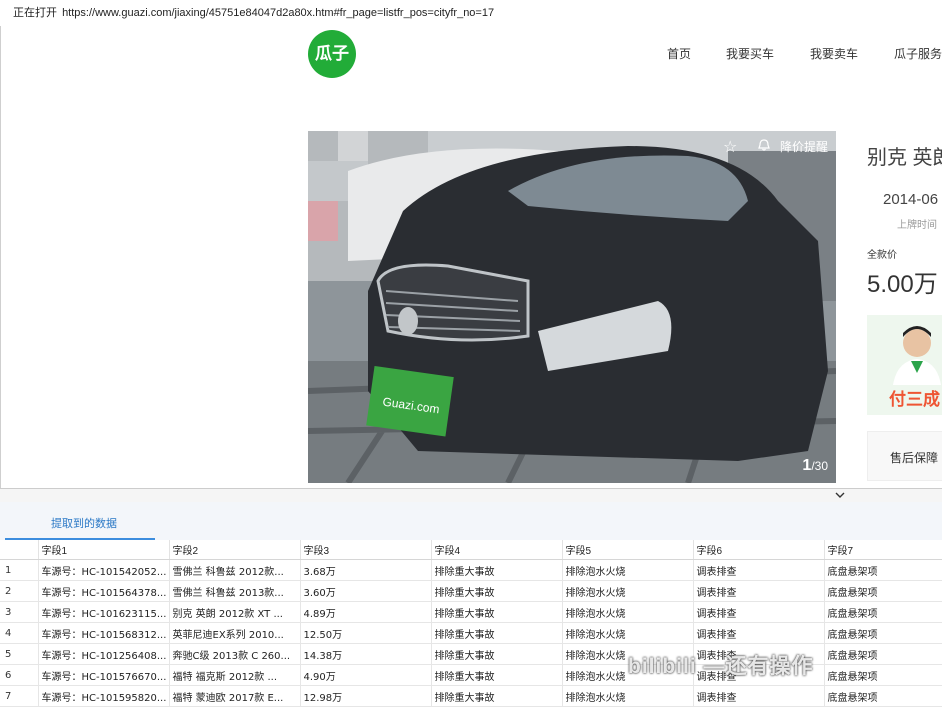 This screenshot has width=942, height=707. What do you see at coordinates (918, 53) in the screenshot?
I see `nav-services: 瓜子服务` at bounding box center [918, 53].